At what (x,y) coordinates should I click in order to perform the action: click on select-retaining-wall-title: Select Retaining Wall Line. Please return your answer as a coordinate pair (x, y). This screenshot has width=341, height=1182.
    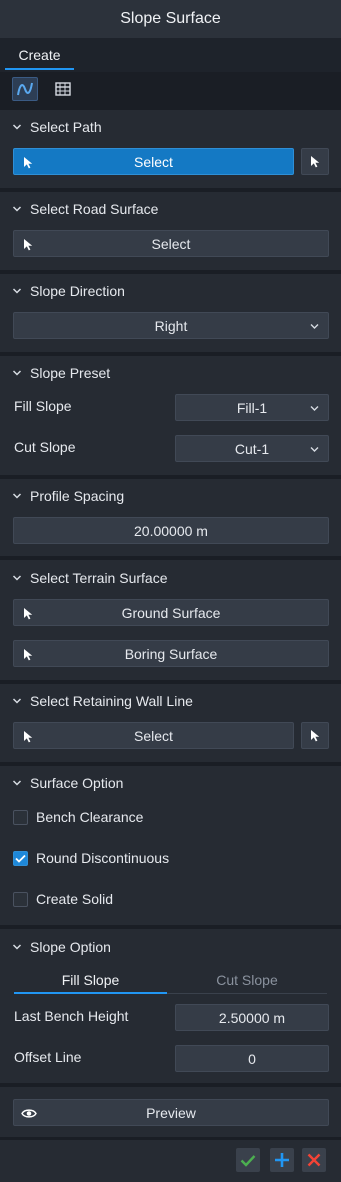
    Looking at the image, I should click on (111, 701).